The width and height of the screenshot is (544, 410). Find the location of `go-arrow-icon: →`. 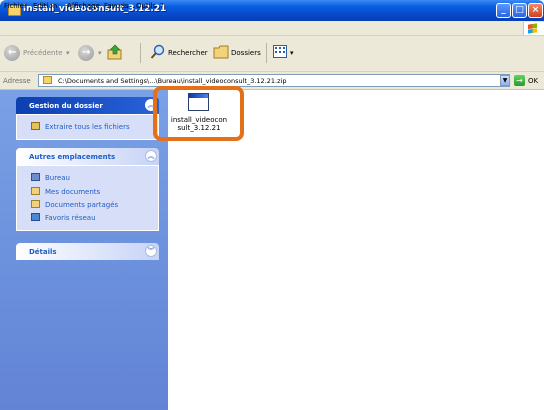

go-arrow-icon: → is located at coordinates (519, 80).